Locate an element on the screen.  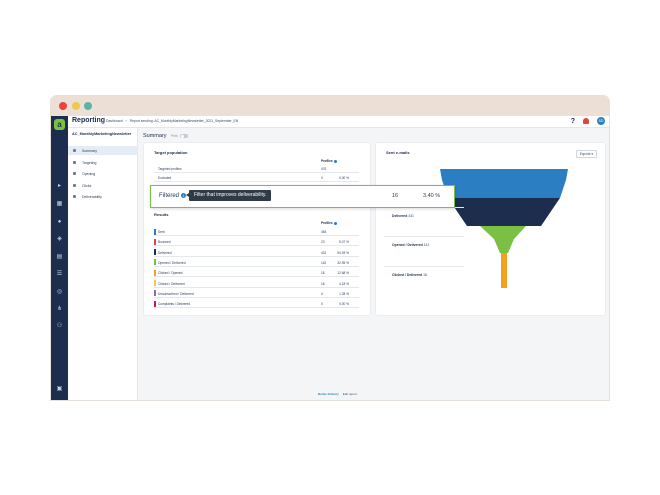
document-icon: ▤ is located at coordinates (59, 257).